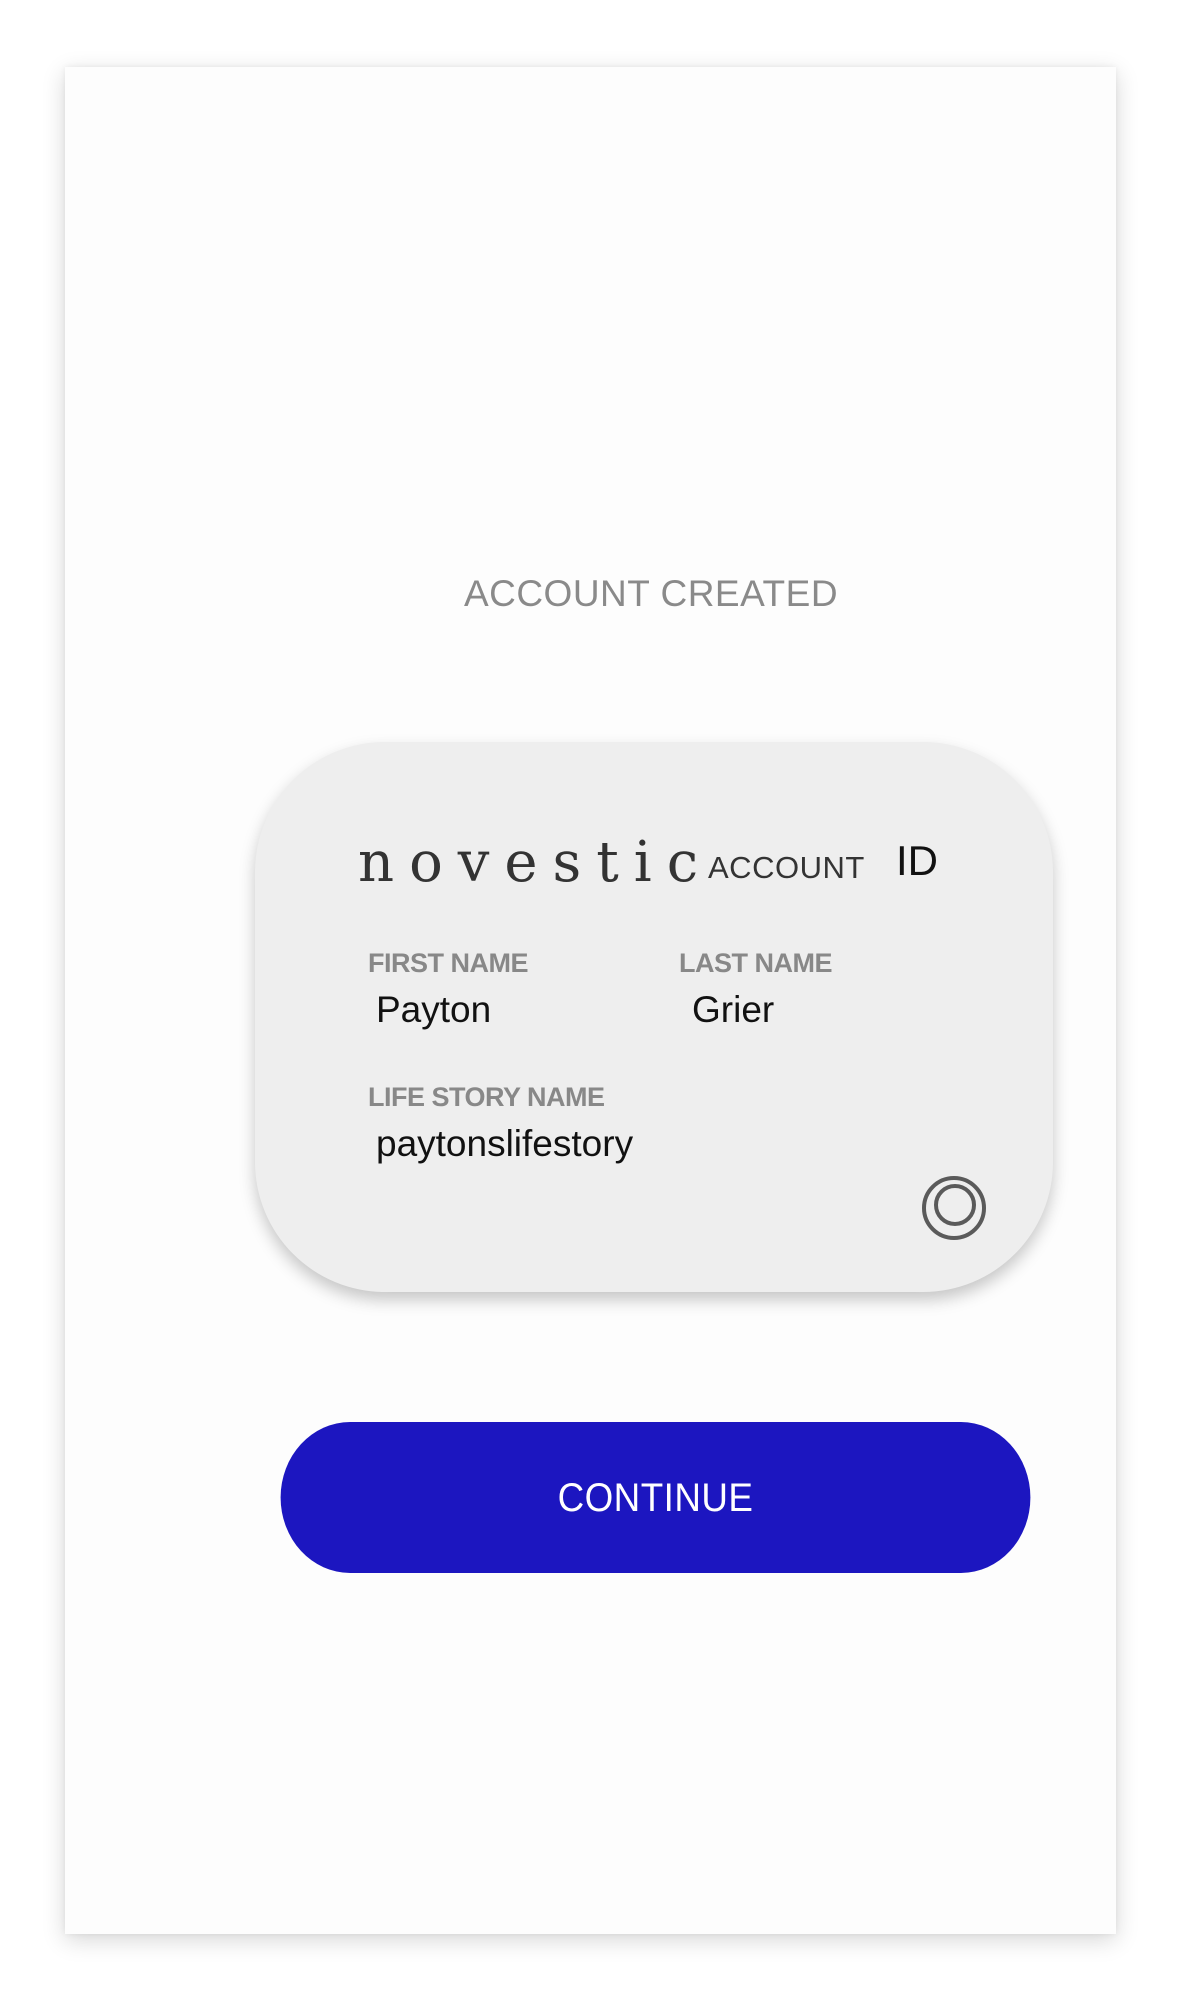  What do you see at coordinates (434, 1009) in the screenshot?
I see `first-name-value: Payton` at bounding box center [434, 1009].